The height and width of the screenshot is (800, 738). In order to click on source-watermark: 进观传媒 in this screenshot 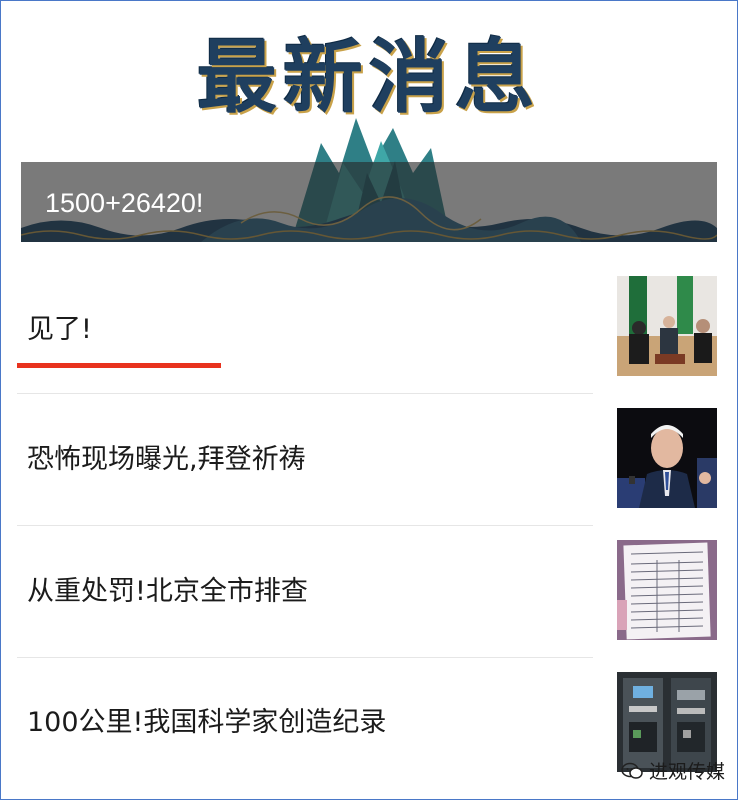, I will do `click(673, 770)`.